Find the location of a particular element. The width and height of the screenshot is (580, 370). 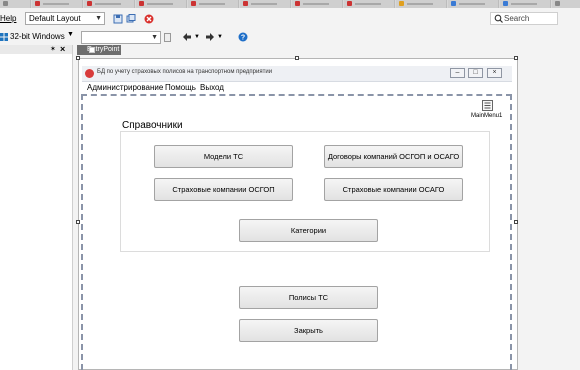

ide-search-input: Search is located at coordinates (524, 18).